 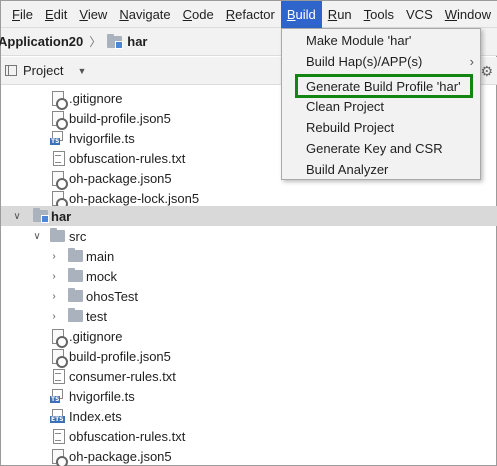 What do you see at coordinates (468, 14) in the screenshot?
I see `menu-window: Window` at bounding box center [468, 14].